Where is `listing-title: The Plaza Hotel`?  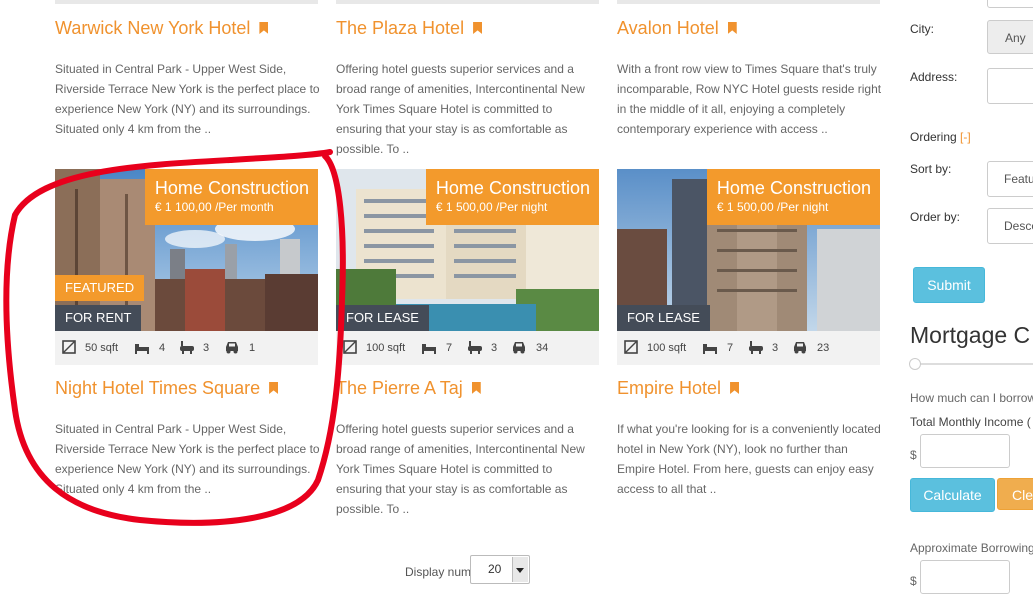 listing-title: The Plaza Hotel is located at coordinates (409, 28).